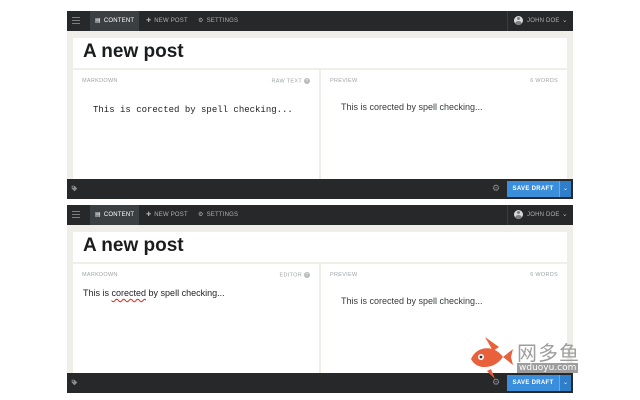 This screenshot has height=400, width=640. What do you see at coordinates (565, 189) in the screenshot?
I see `save-options-dropdown: ⌄` at bounding box center [565, 189].